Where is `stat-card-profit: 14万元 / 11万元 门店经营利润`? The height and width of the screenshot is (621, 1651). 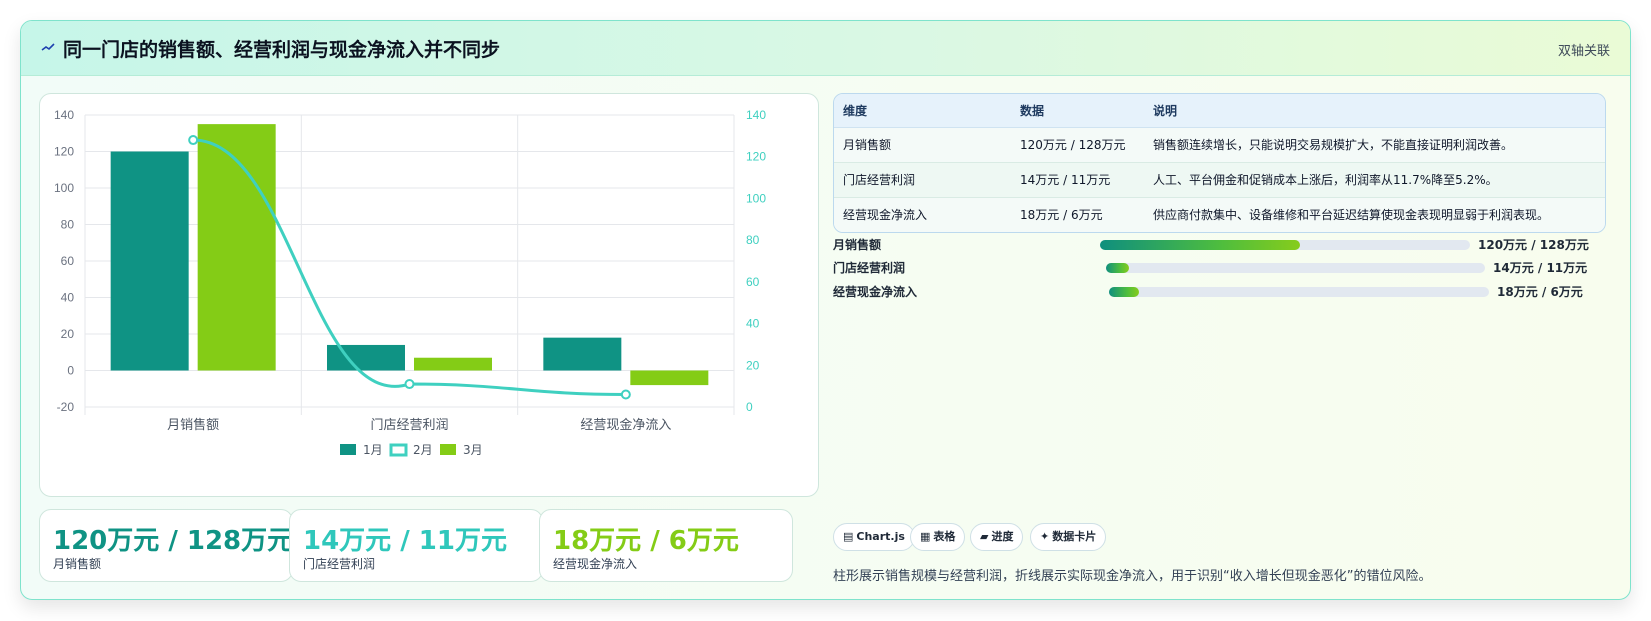
stat-card-profit: 14万元 / 11万元 门店经营利润 is located at coordinates (416, 545).